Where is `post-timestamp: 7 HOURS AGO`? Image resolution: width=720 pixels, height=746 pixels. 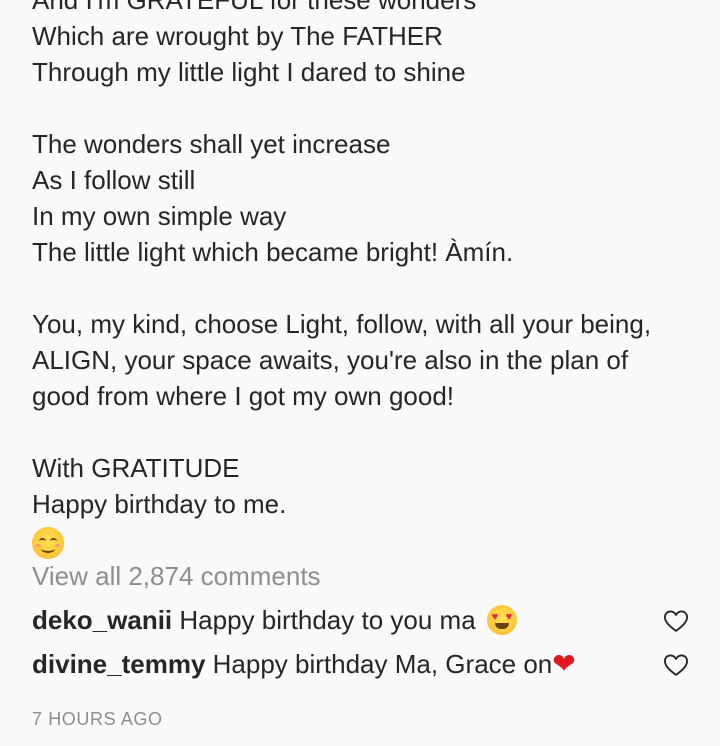 post-timestamp: 7 HOURS AGO is located at coordinates (97, 719).